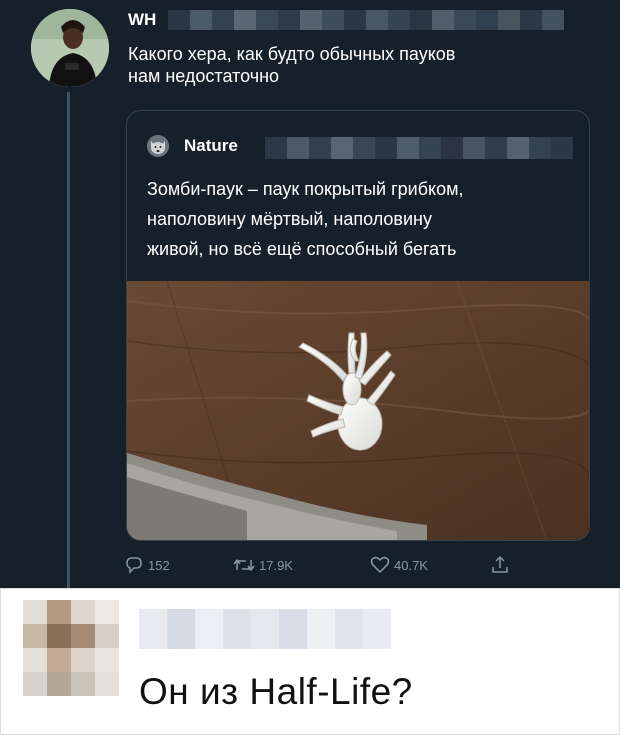 This screenshot has height=735, width=620. I want to click on retweet-icon, so click(244, 565).